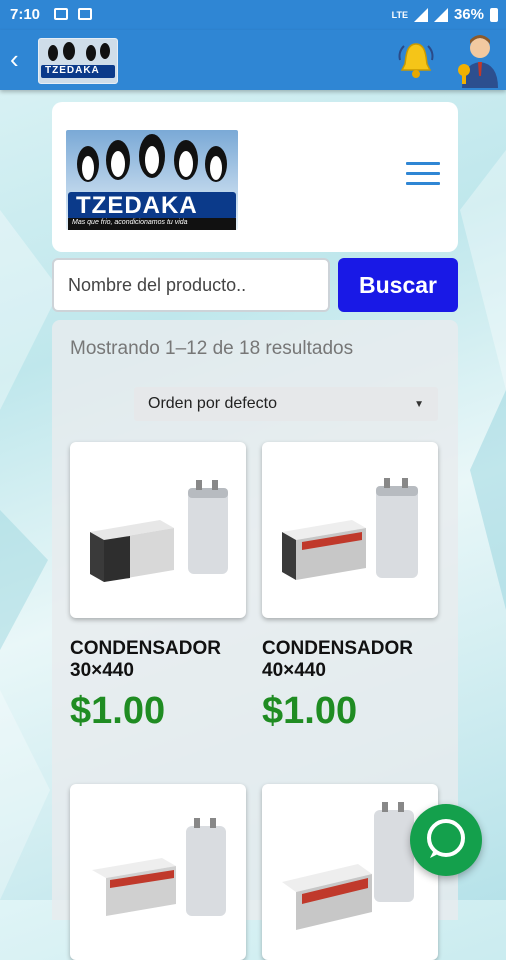  Describe the element at coordinates (468, 14) in the screenshot. I see `battery-percent: 36%` at that location.